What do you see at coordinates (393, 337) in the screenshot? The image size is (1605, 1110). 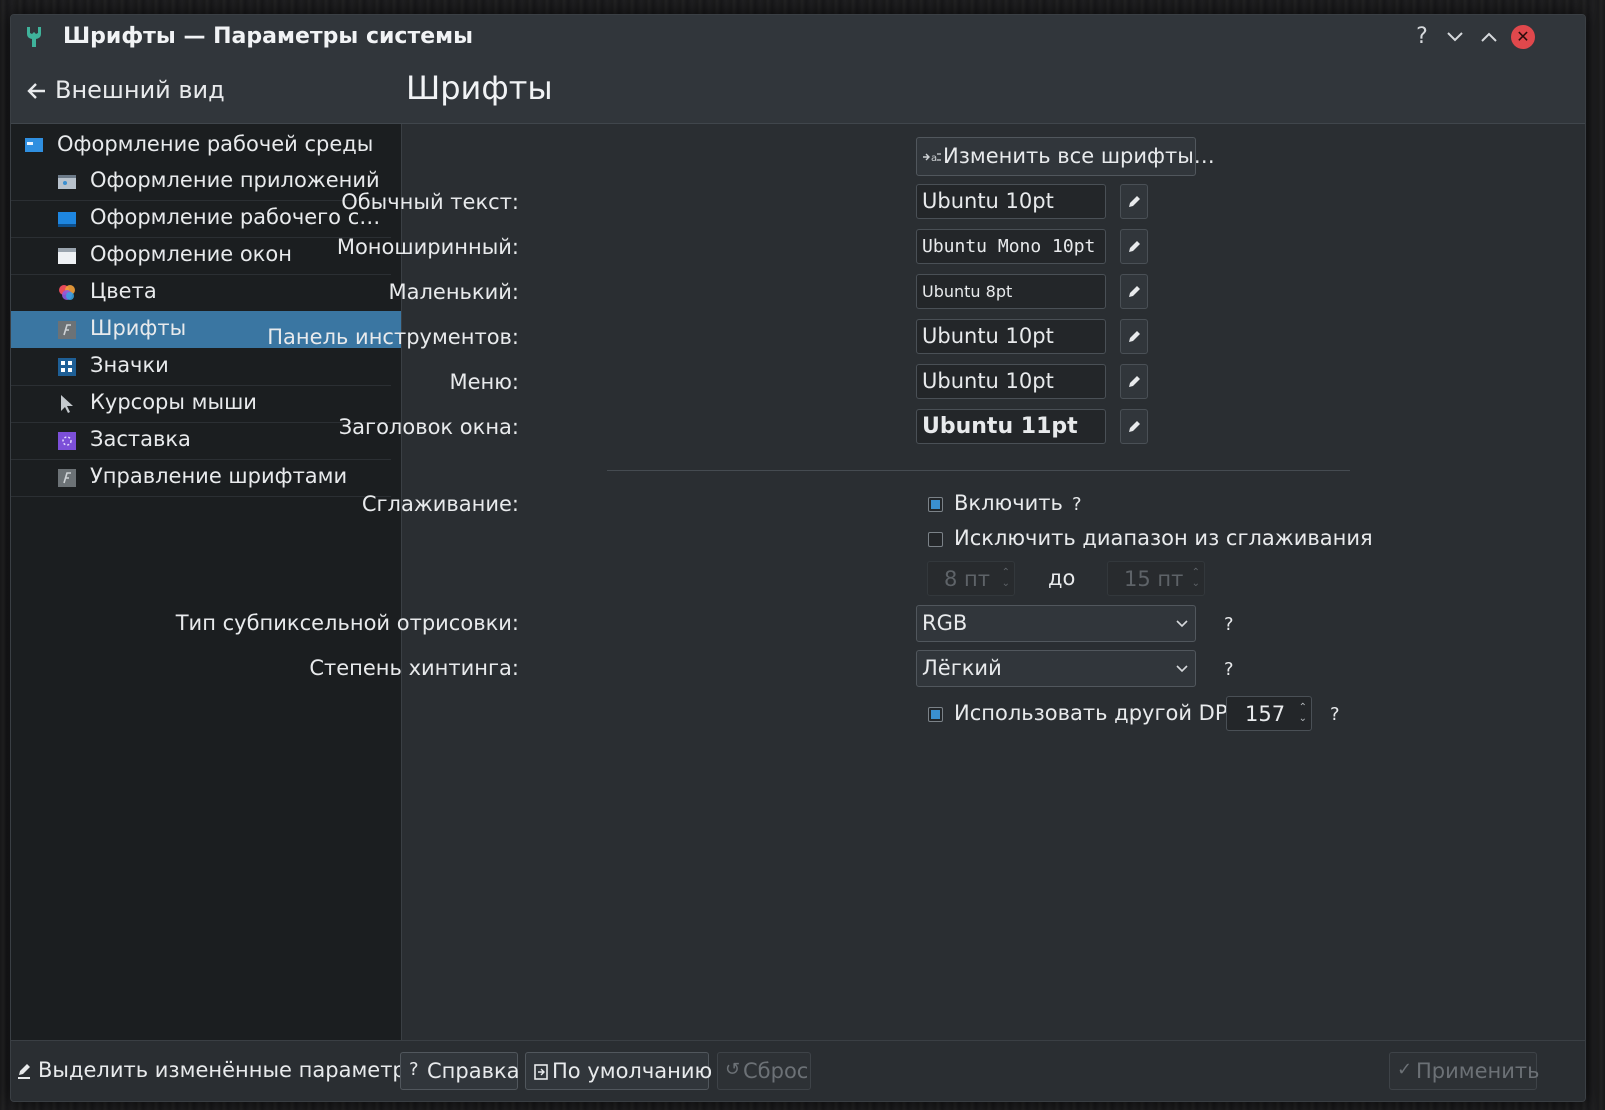 I see `font-row-label: Панель инструментов:` at bounding box center [393, 337].